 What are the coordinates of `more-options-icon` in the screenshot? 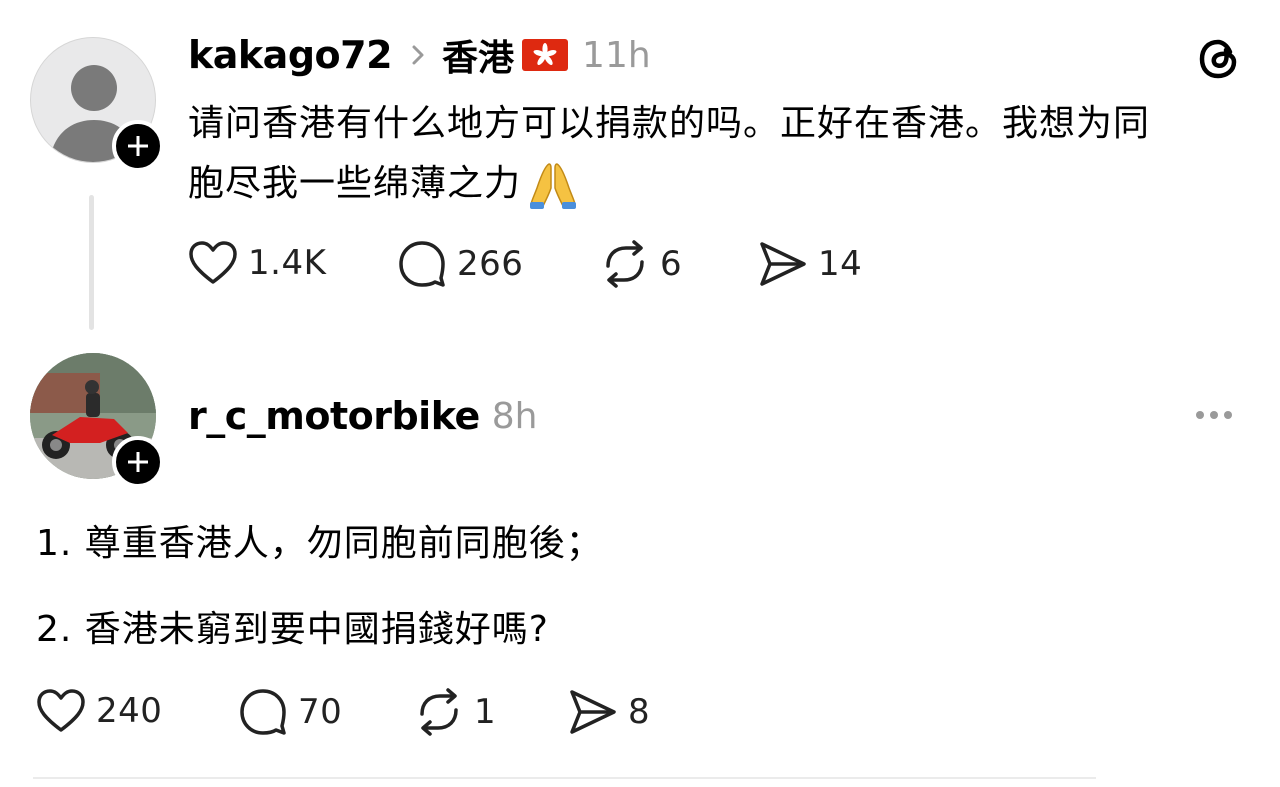 It's located at (1214, 415).